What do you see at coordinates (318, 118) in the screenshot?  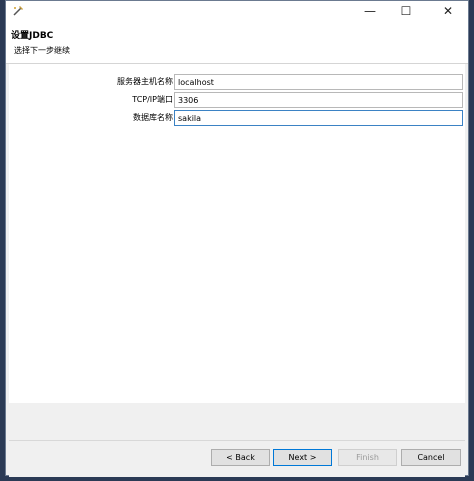 I see `database-input` at bounding box center [318, 118].